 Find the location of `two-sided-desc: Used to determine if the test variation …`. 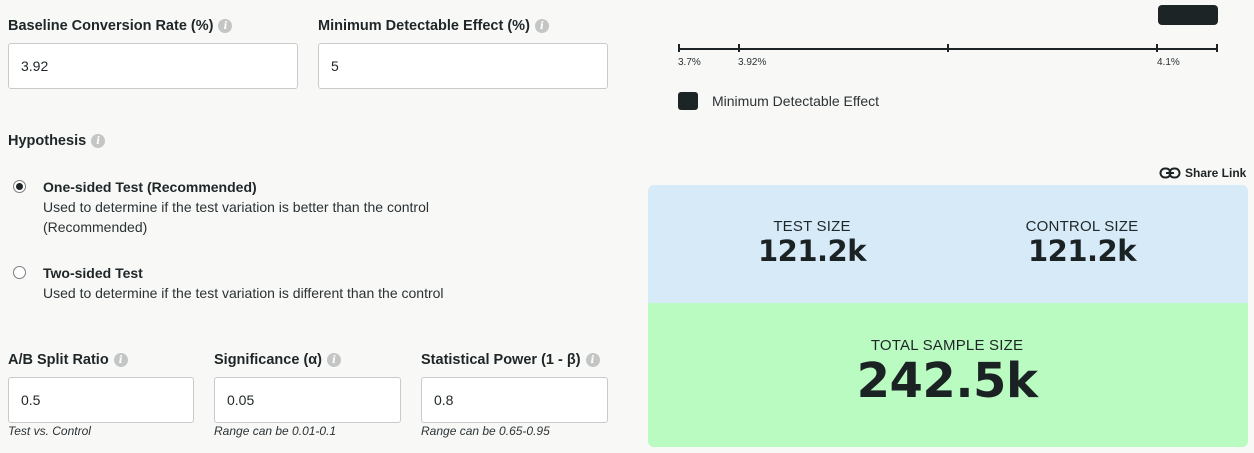

two-sided-desc: Used to determine if the test variation … is located at coordinates (243, 293).